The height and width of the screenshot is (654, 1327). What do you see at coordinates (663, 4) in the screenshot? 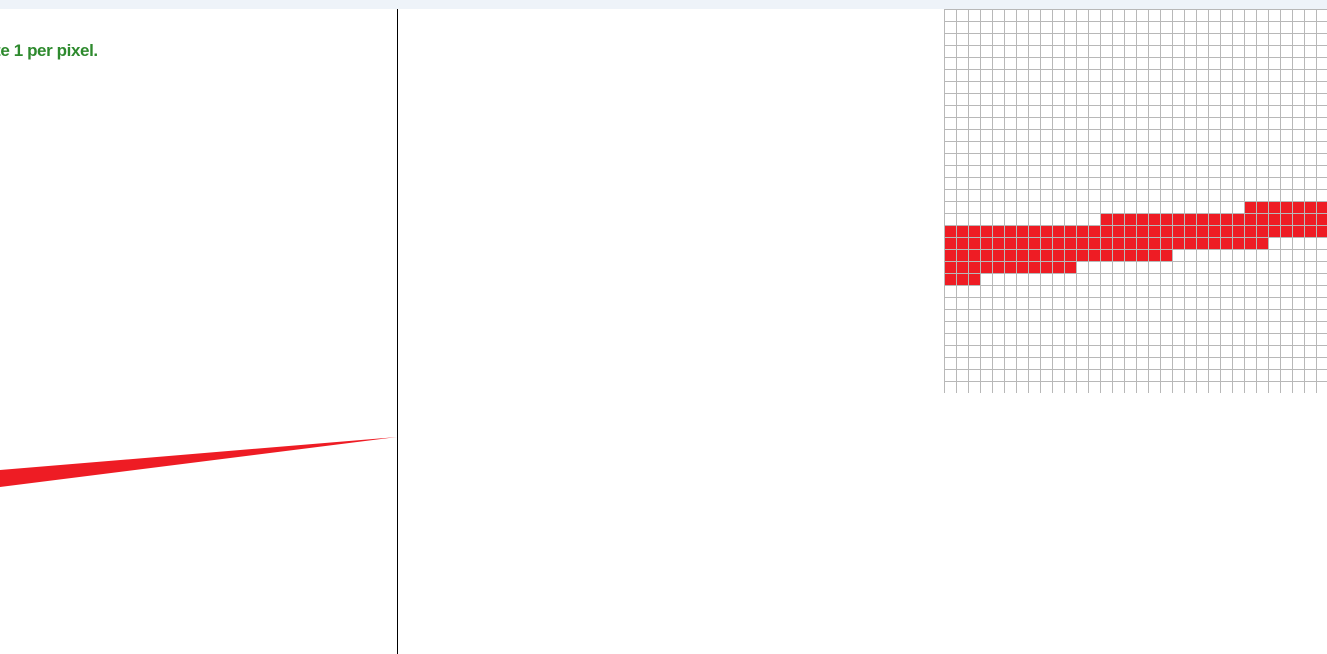
I see `top-toolbar-strip` at bounding box center [663, 4].